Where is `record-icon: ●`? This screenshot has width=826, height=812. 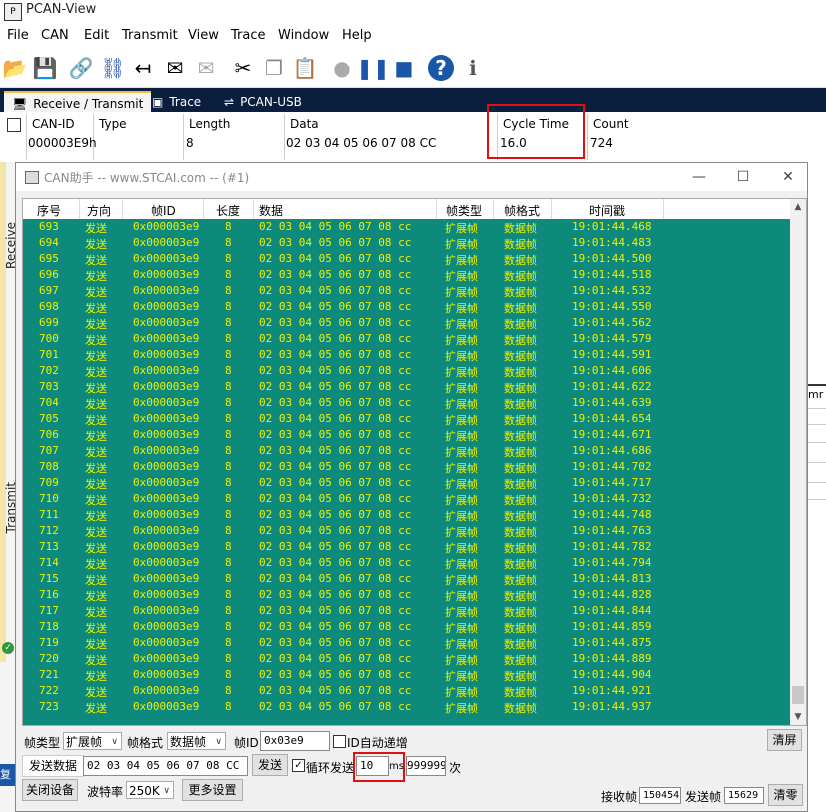 record-icon: ● is located at coordinates (342, 68).